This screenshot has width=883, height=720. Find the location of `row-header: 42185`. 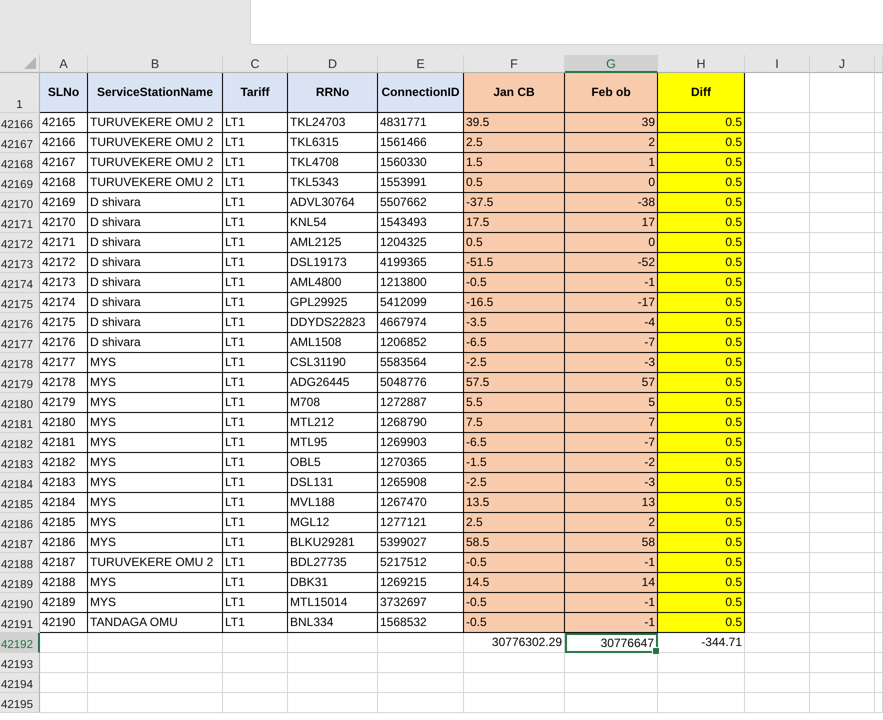

row-header: 42185 is located at coordinates (20, 503).